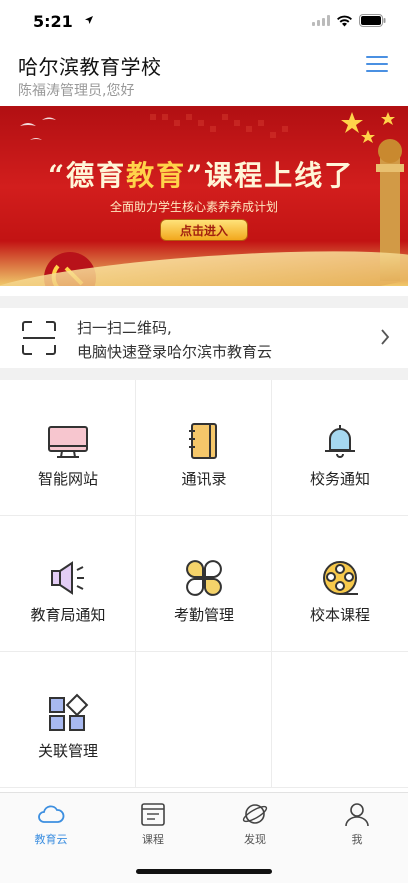  I want to click on banner-title: “德育教育”课程上线了, so click(201, 174).